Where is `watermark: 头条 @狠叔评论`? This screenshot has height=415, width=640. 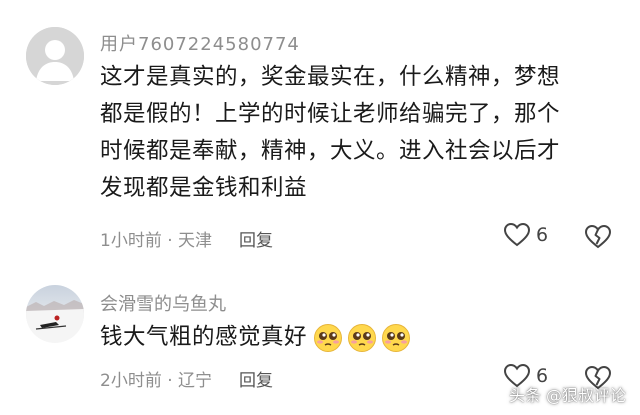 watermark: 头条 @狠叔评论 is located at coordinates (567, 395).